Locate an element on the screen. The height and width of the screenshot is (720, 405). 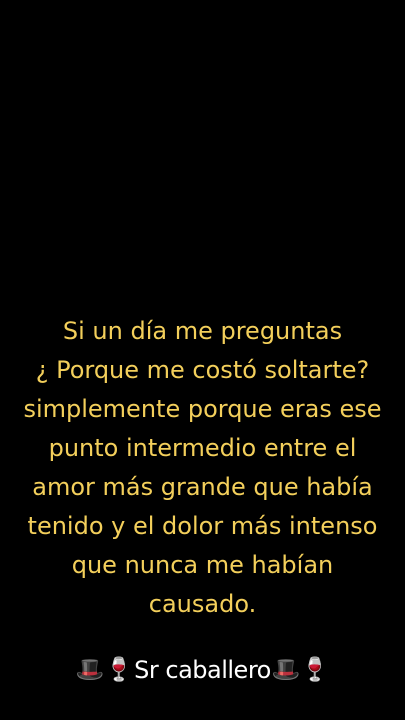
quote-line: amor más grande que había is located at coordinates (202, 487).